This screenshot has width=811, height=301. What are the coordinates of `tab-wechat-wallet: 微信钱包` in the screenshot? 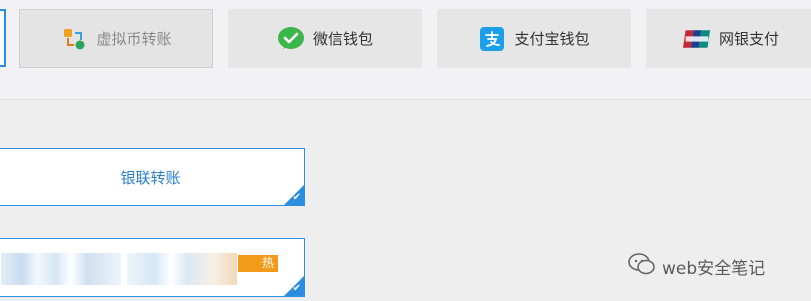 It's located at (325, 38).